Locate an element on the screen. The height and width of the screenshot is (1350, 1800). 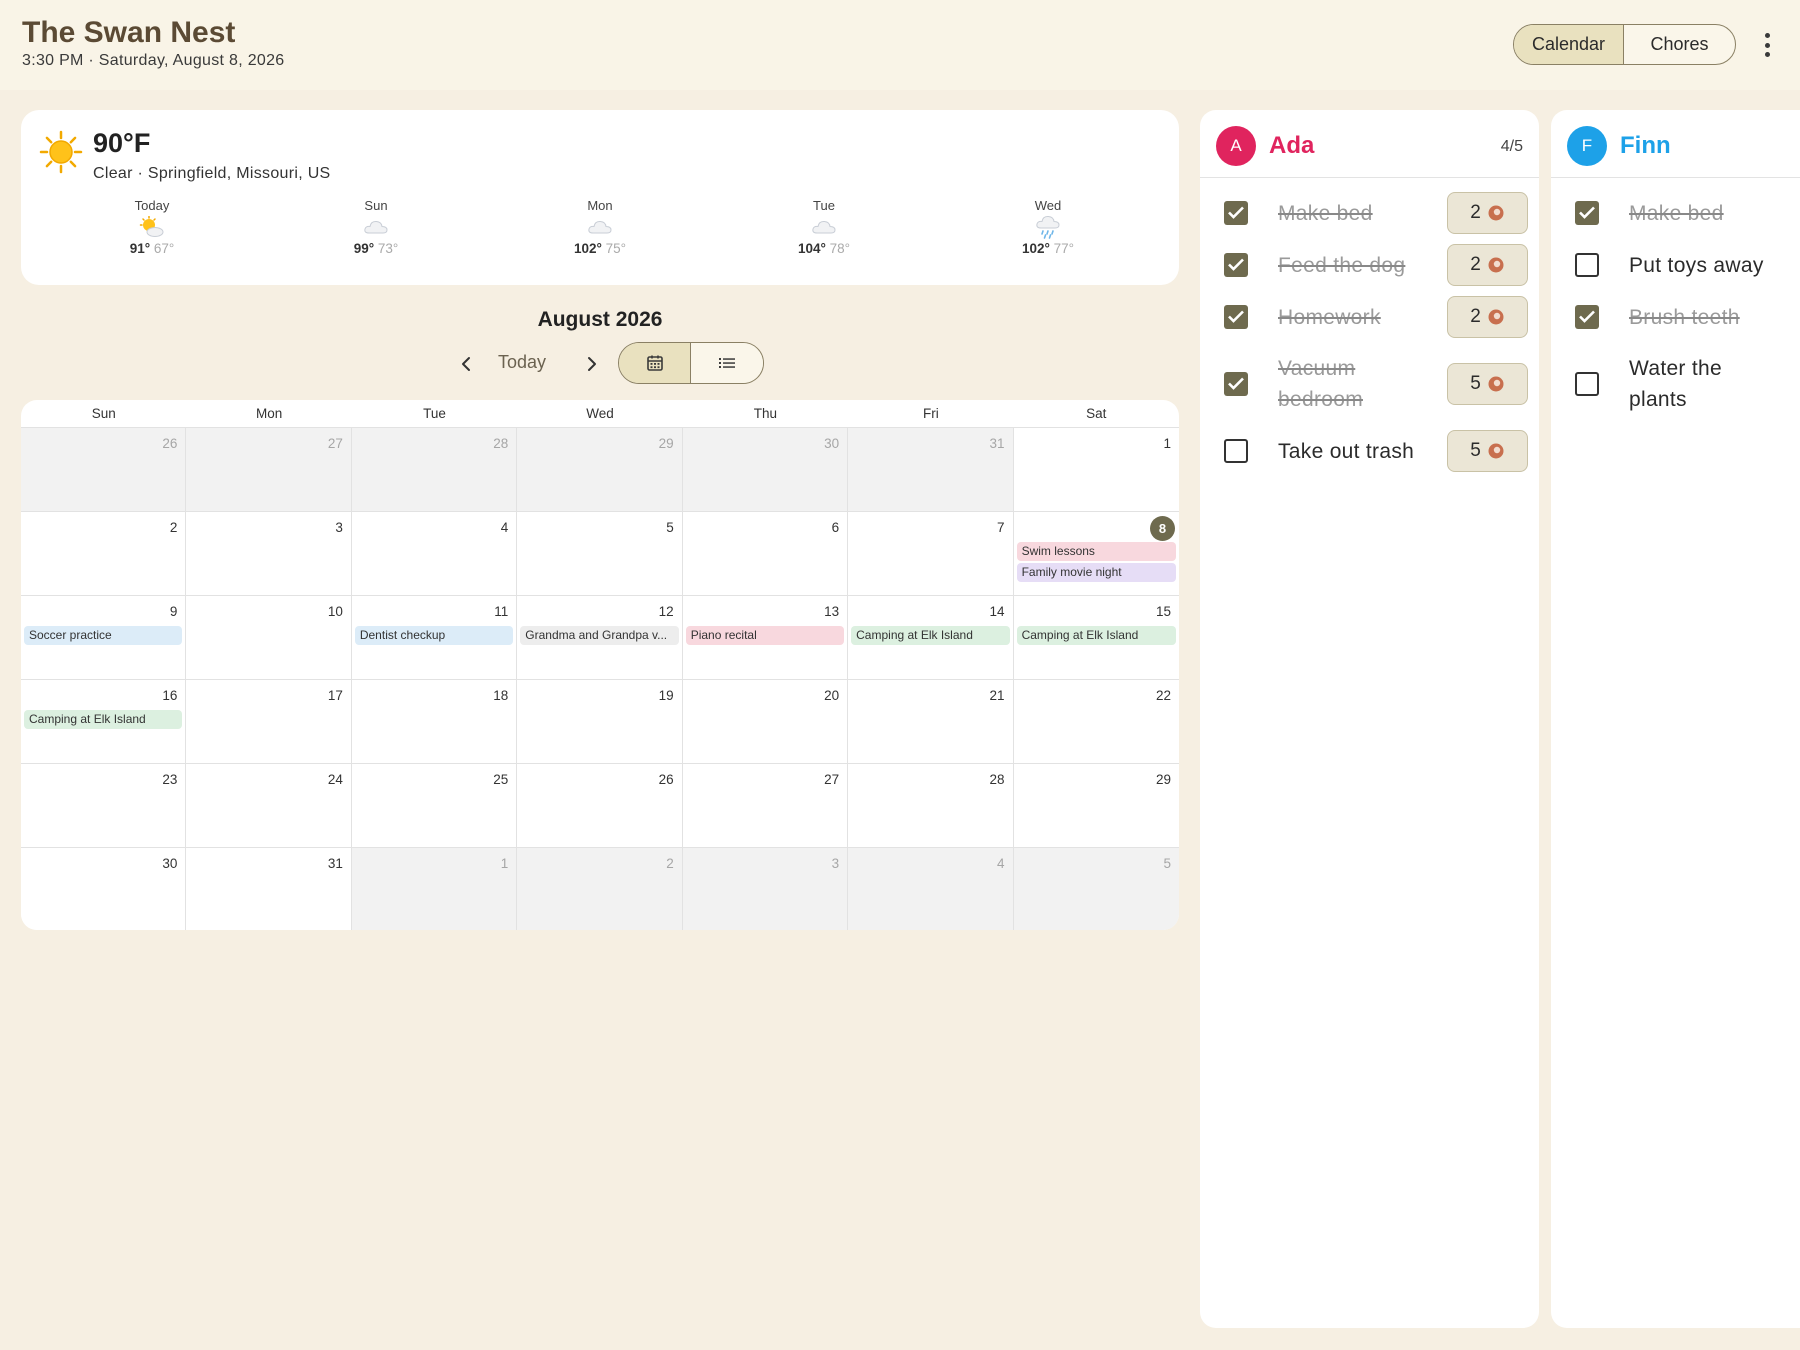
calendar-day: 17 is located at coordinates (269, 722).